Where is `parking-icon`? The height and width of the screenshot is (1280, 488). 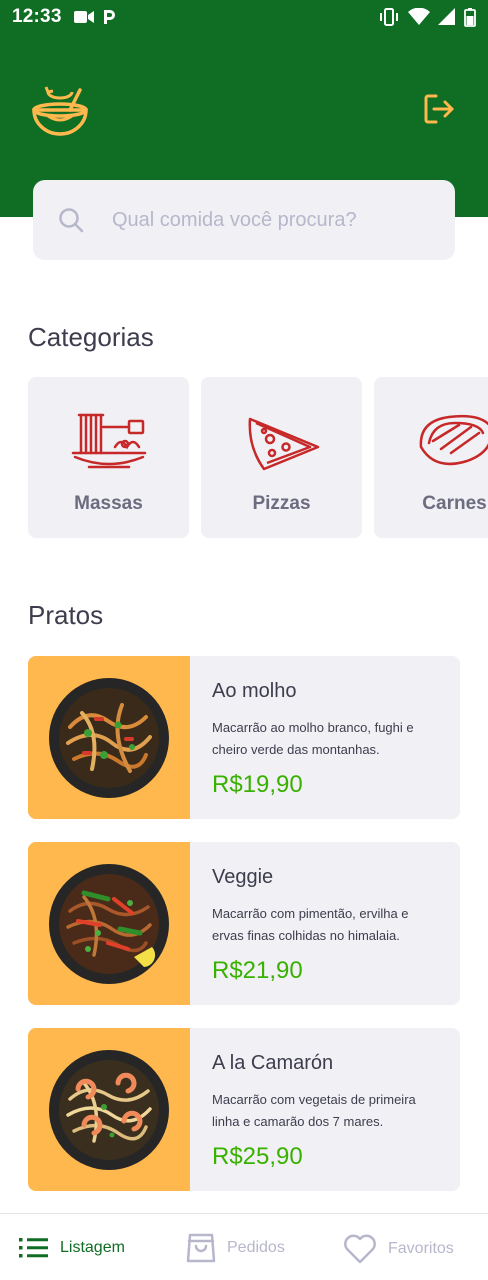
parking-icon is located at coordinates (109, 17).